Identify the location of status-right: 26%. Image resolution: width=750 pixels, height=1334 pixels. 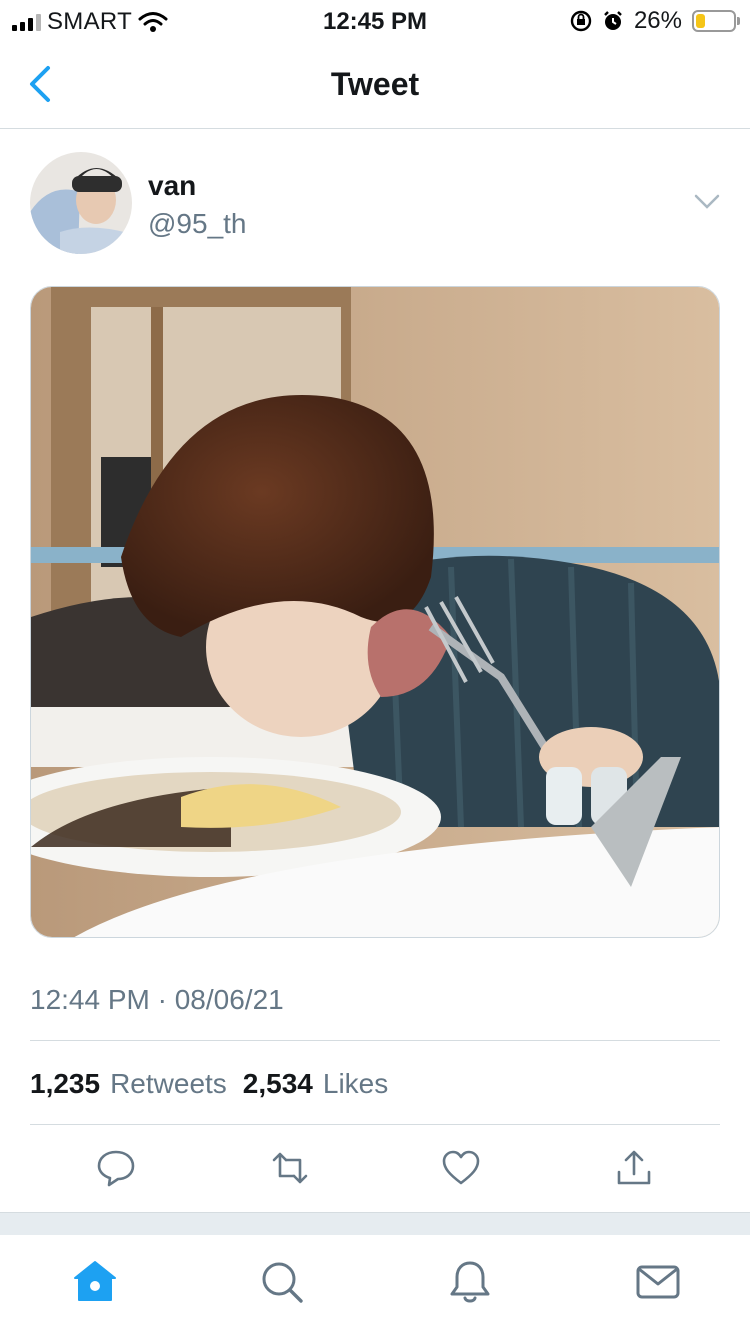
(655, 21).